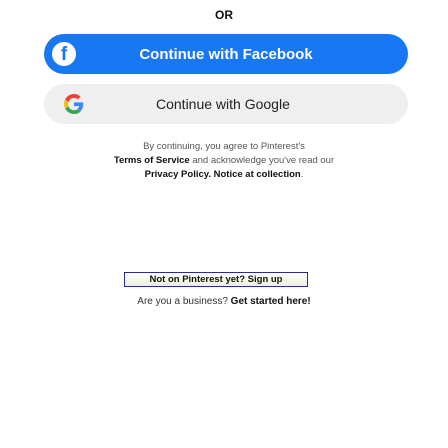  What do you see at coordinates (184, 301) in the screenshot?
I see `business-prompt-text: Are you a business?` at bounding box center [184, 301].